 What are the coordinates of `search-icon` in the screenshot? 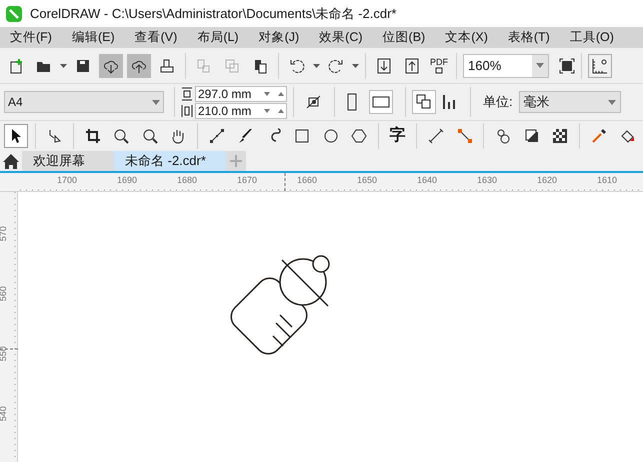 It's located at (150, 136).